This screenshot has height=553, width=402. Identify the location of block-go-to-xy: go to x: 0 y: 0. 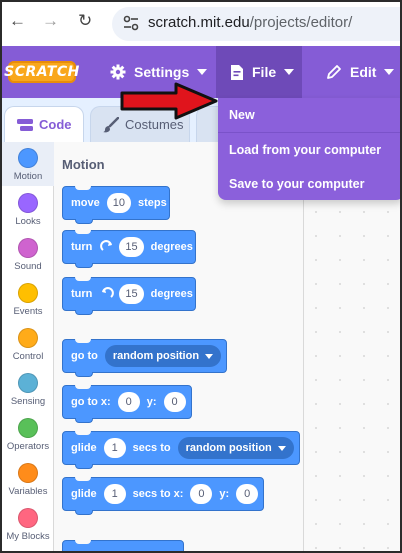
(127, 404).